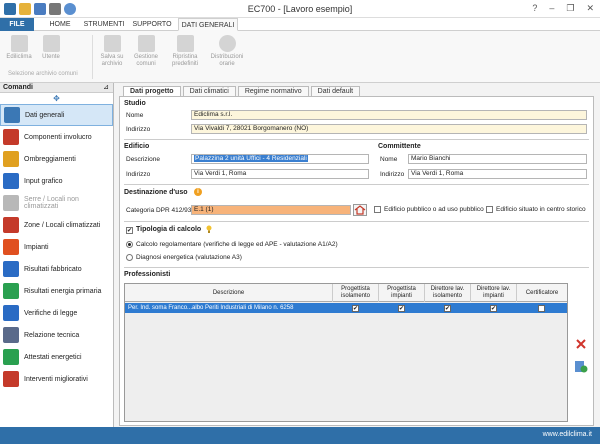 This screenshot has height=444, width=600. I want to click on tab-dati-generali: DATI GENERALI, so click(208, 24).